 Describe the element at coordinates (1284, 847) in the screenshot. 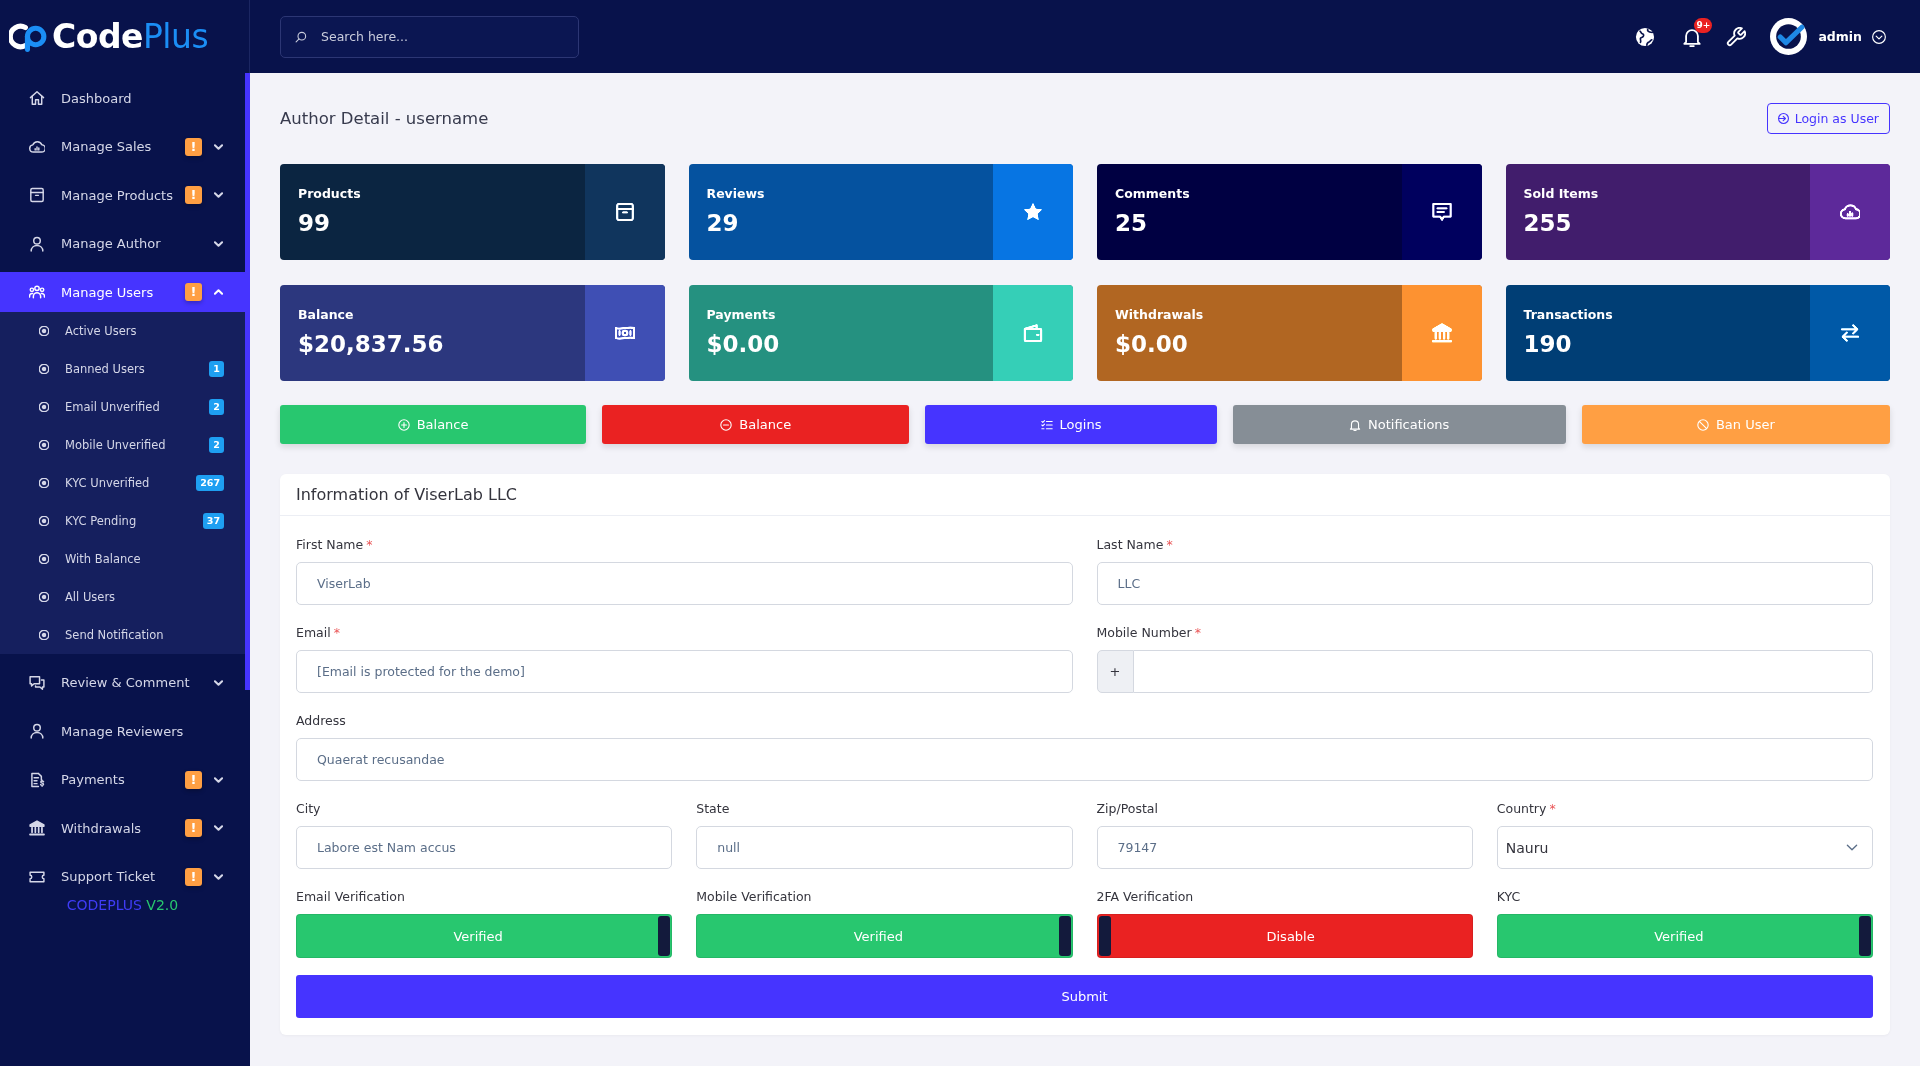

I see `input-field: 79147` at that location.